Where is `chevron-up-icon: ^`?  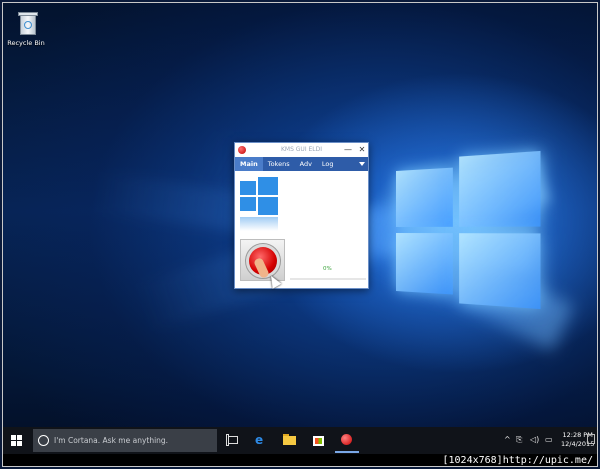
chevron-up-icon: ^ is located at coordinates (507, 440).